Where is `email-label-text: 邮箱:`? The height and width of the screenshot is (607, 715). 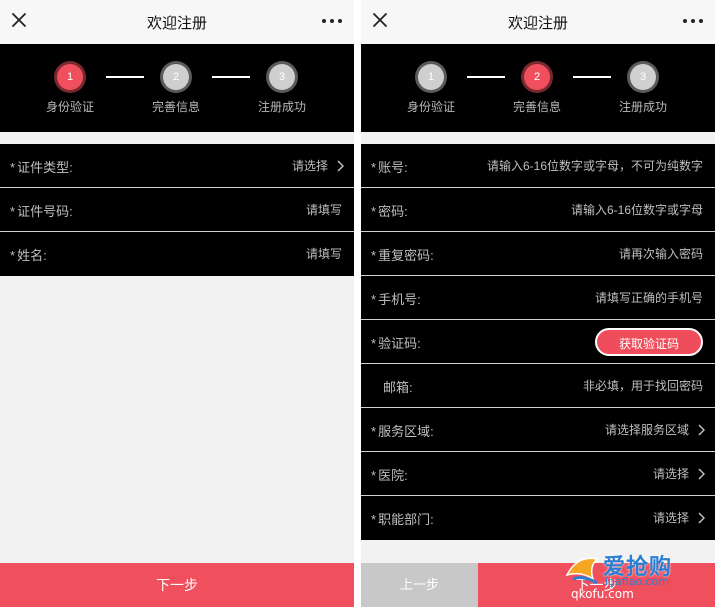
email-label-text: 邮箱: is located at coordinates (398, 387).